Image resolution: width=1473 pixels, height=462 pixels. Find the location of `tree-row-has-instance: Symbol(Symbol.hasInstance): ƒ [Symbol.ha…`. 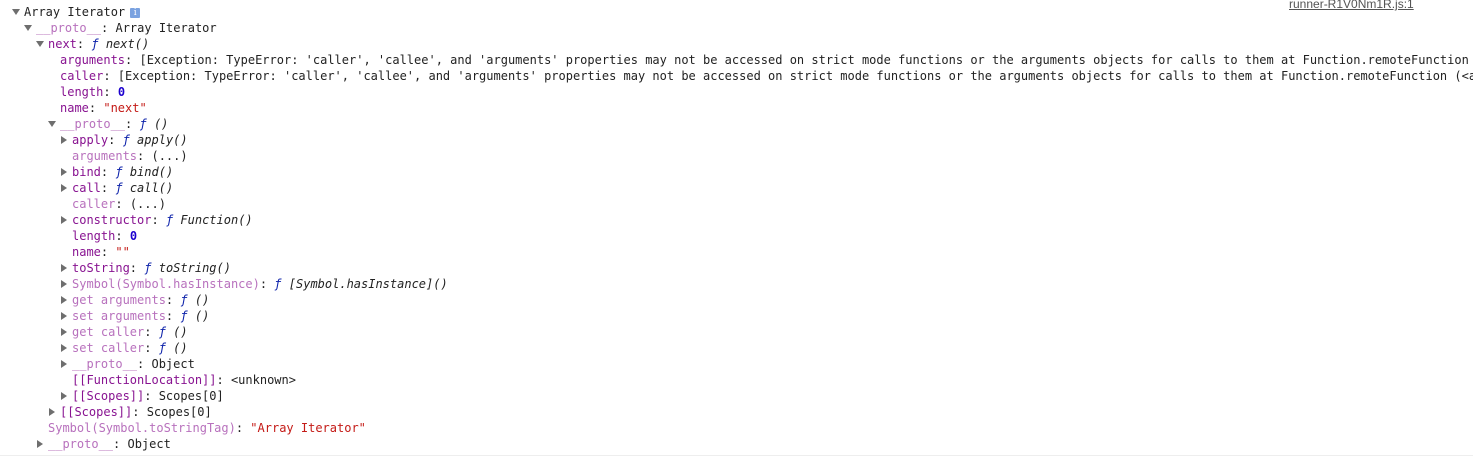

tree-row-has-instance: Symbol(Symbol.hasInstance): ƒ [Symbol.ha… is located at coordinates (736, 284).